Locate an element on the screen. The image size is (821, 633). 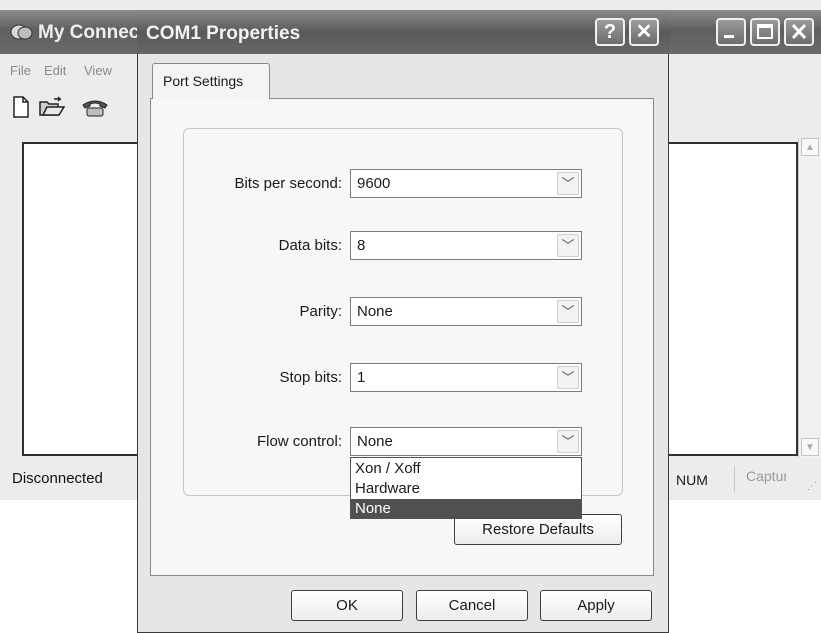
status-bar-right: NUM Capture ⋰ is located at coordinates (741, 479).